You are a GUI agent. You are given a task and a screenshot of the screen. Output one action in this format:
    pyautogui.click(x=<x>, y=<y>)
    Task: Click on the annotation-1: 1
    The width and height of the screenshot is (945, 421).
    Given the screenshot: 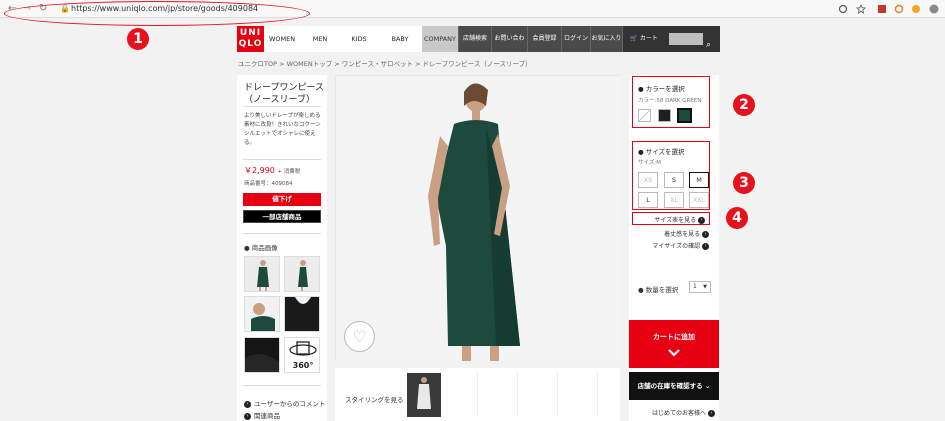 What is the action you would take?
    pyautogui.click(x=138, y=39)
    